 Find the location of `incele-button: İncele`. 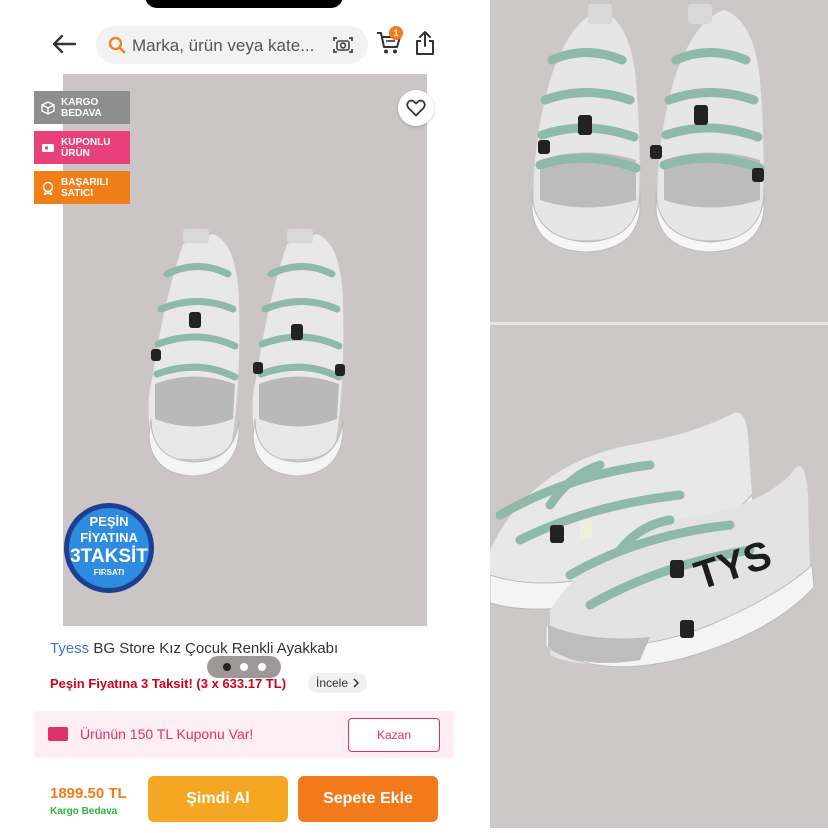

incele-button: İncele is located at coordinates (338, 683).